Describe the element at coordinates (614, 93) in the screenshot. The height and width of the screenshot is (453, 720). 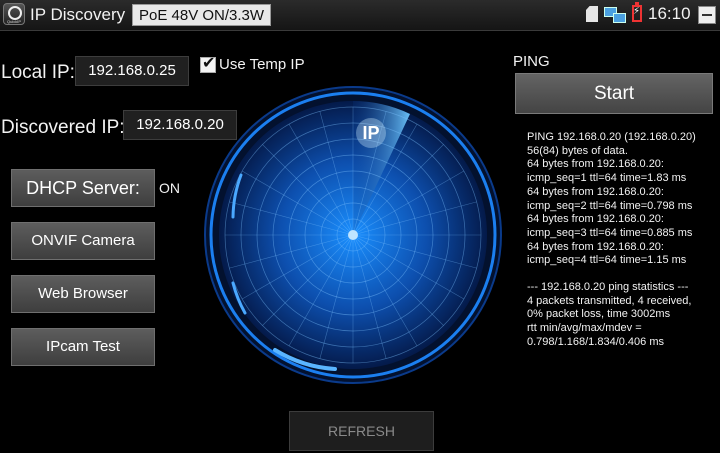
I see `start-button: Start` at that location.